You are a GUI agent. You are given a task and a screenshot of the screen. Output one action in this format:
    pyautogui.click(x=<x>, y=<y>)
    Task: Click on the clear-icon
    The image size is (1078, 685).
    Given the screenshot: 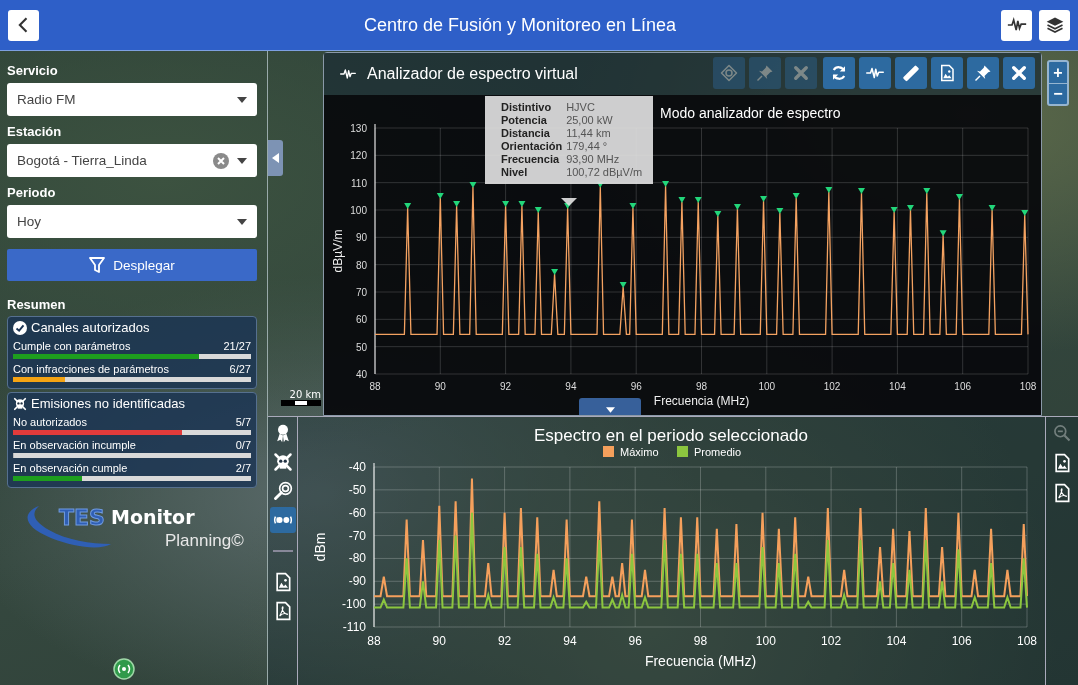 What is the action you would take?
    pyautogui.click(x=221, y=160)
    